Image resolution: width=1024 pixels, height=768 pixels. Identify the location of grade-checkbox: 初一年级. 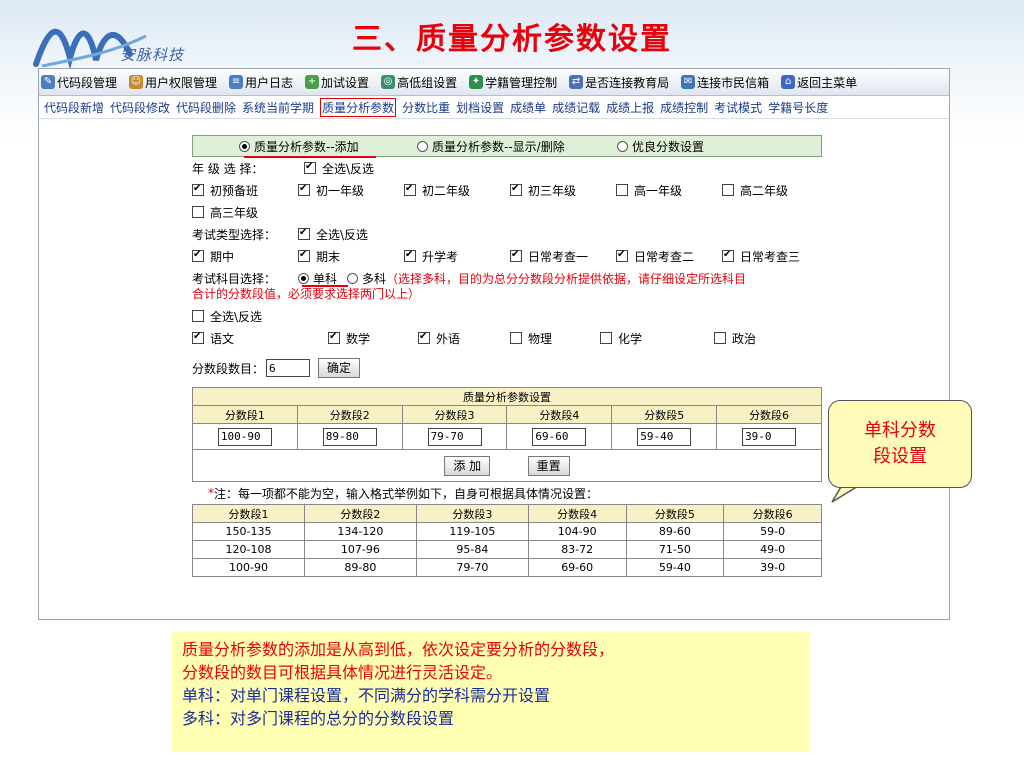
(351, 190).